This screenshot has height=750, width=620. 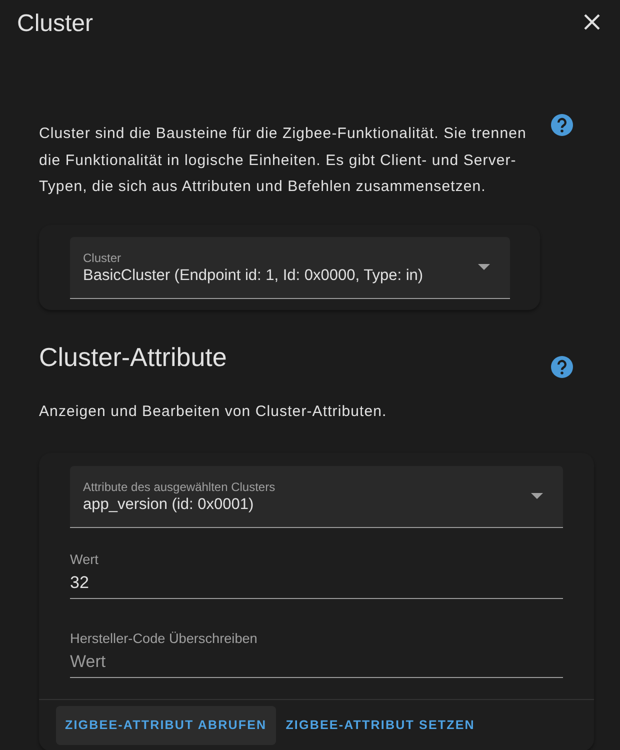 I want to click on field-label: Wert, so click(x=84, y=560).